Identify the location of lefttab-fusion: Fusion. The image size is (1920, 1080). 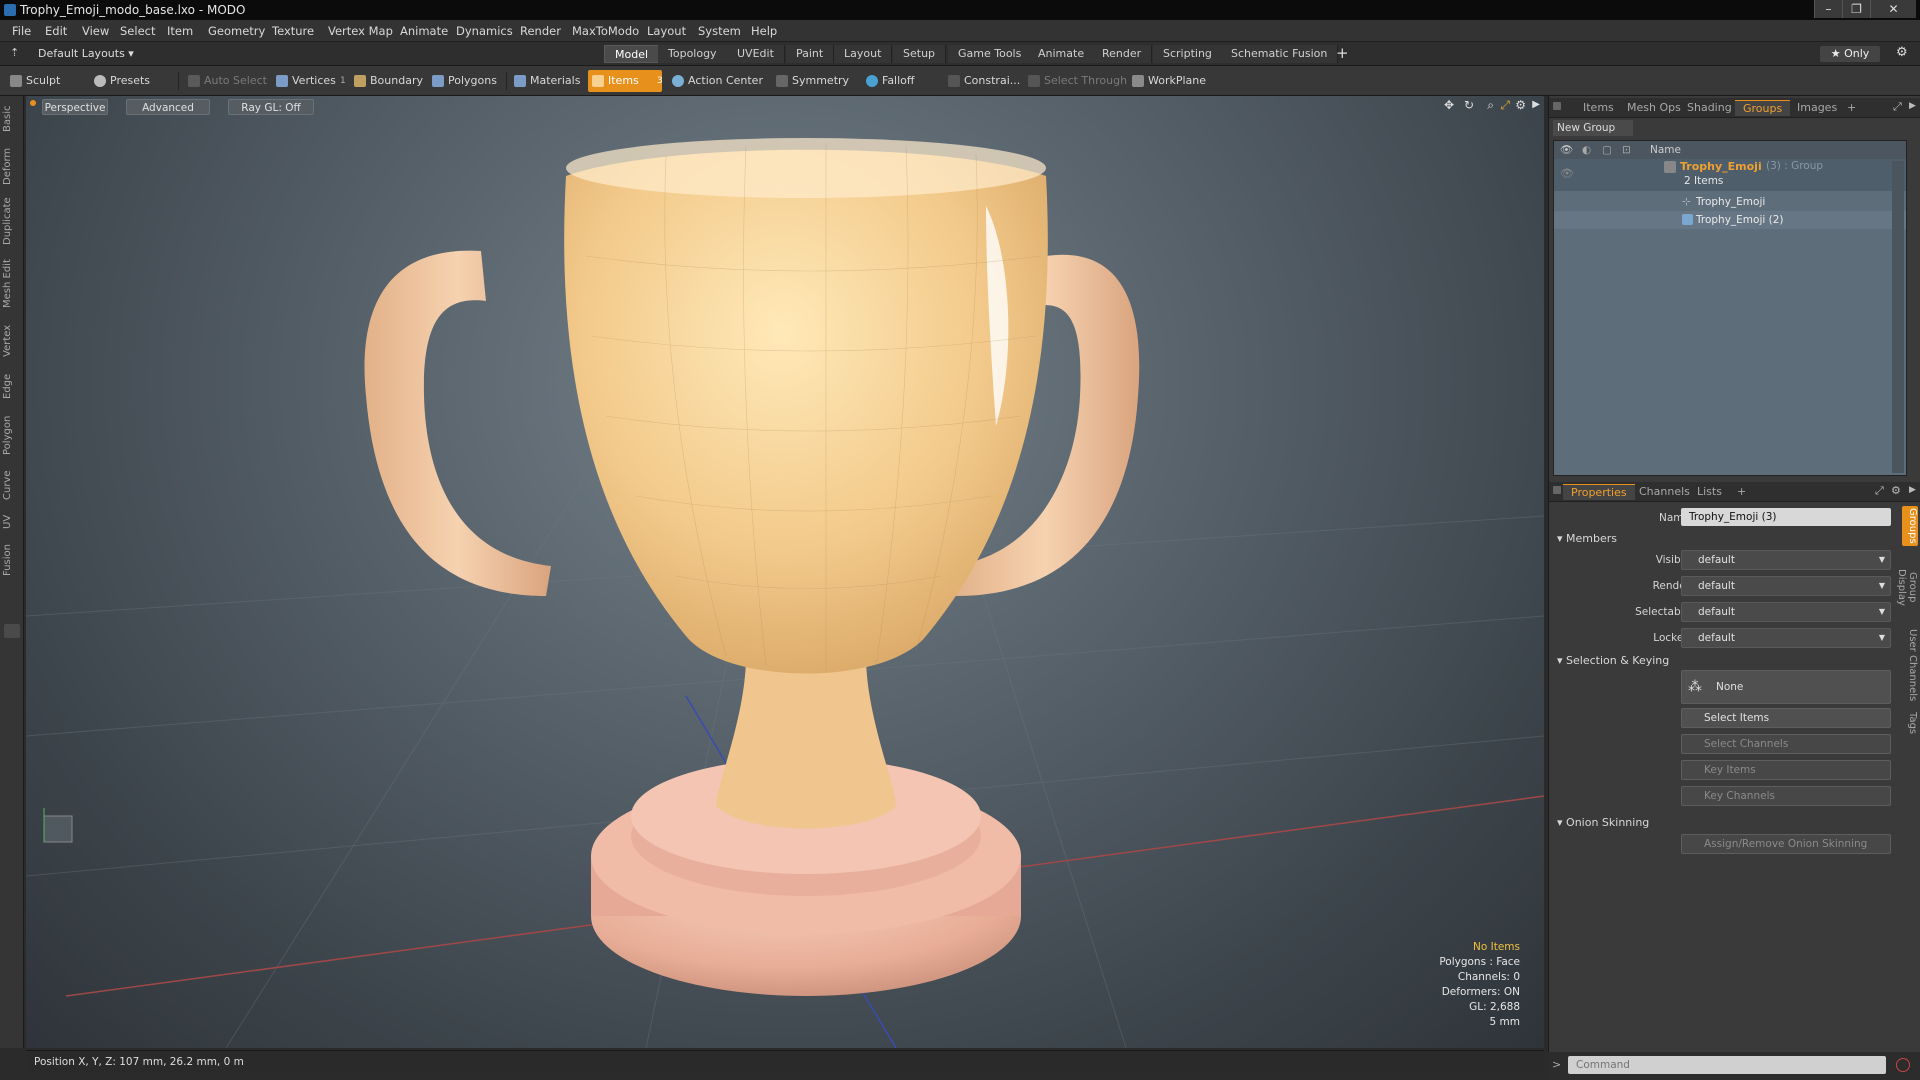
(12, 560).